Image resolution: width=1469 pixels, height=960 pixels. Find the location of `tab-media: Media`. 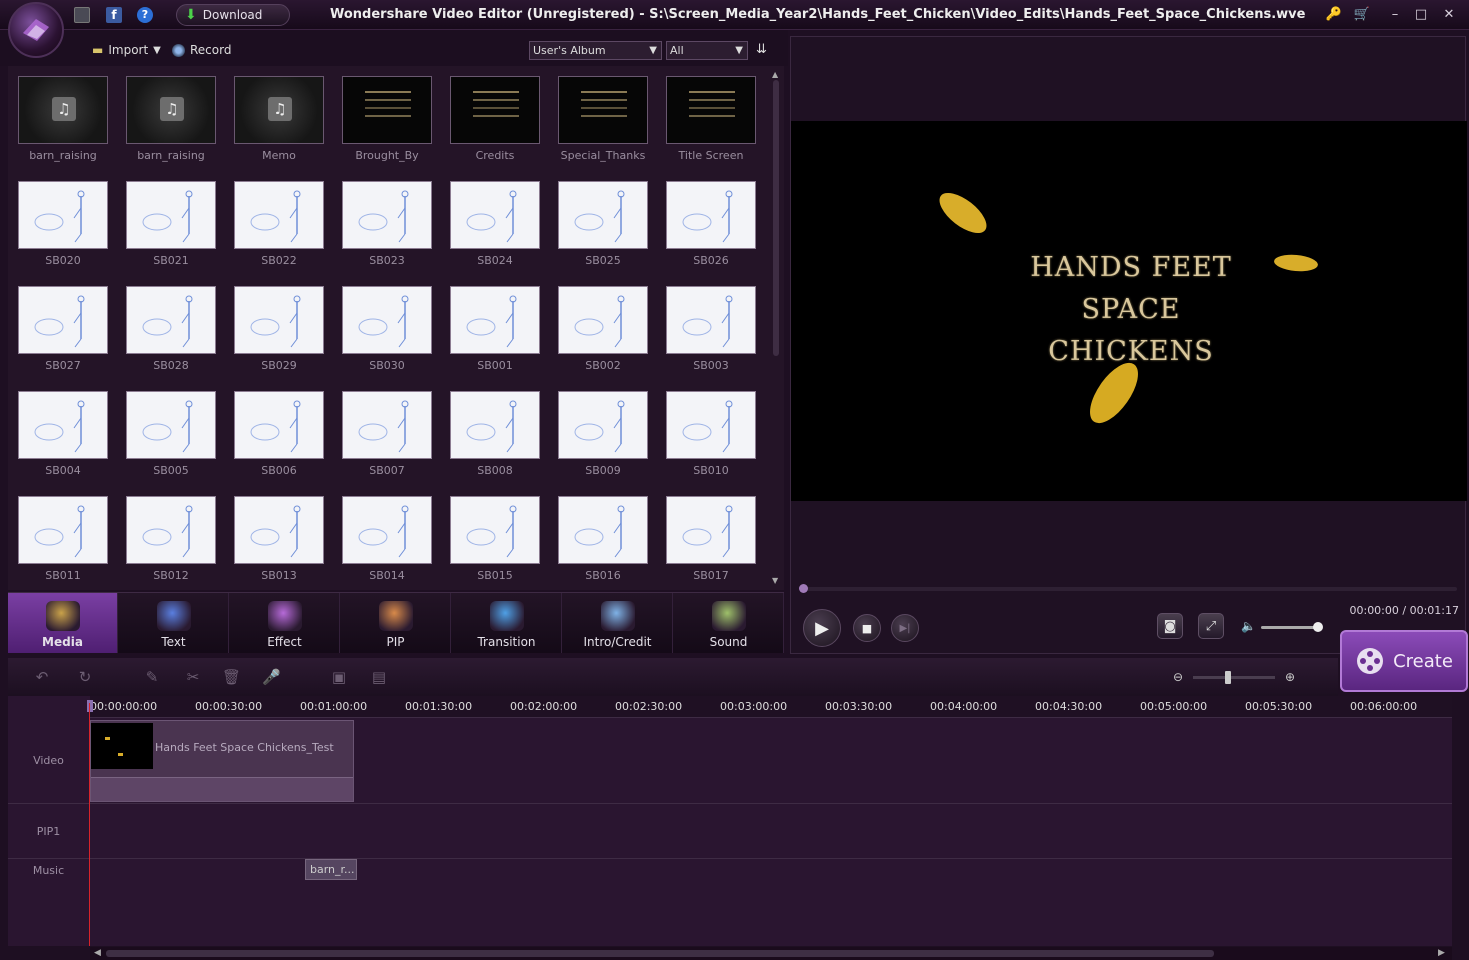

tab-media: Media is located at coordinates (63, 623).